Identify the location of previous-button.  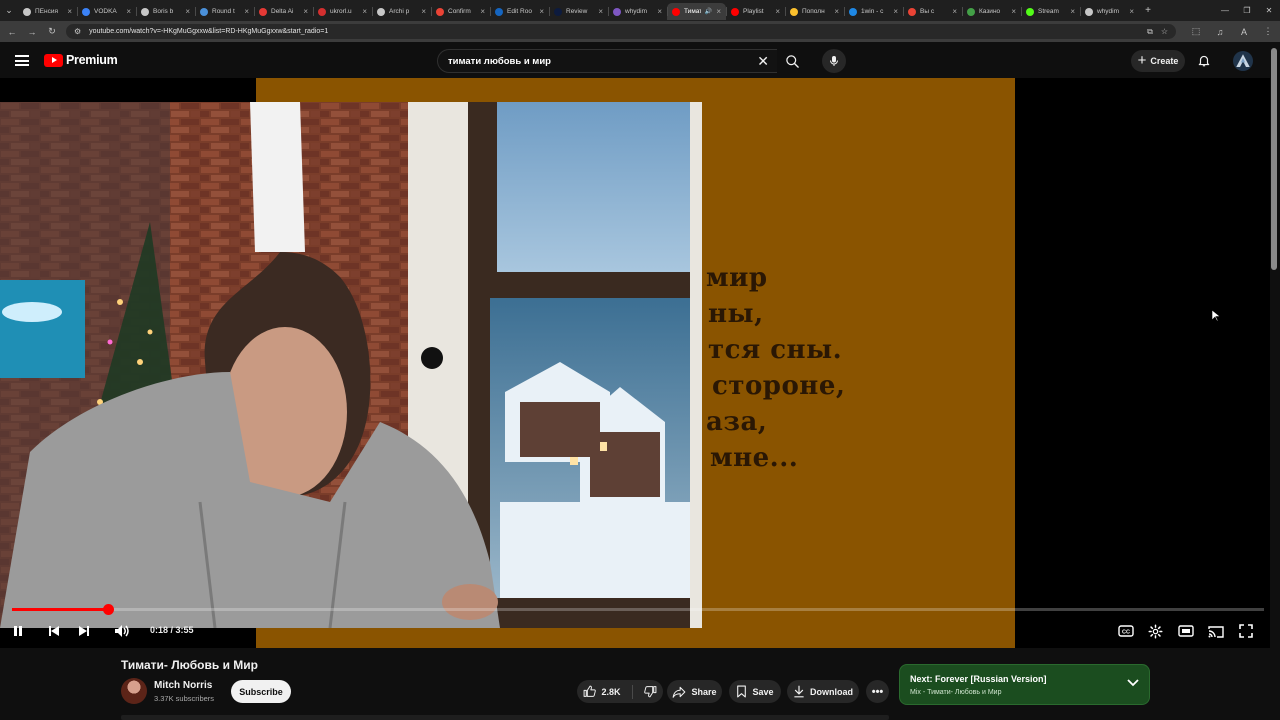
(54, 631).